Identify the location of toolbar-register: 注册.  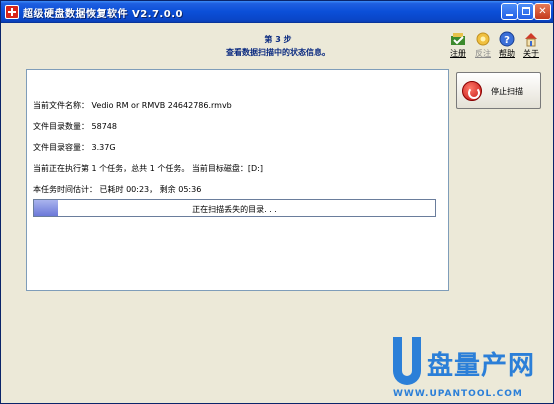
(458, 45).